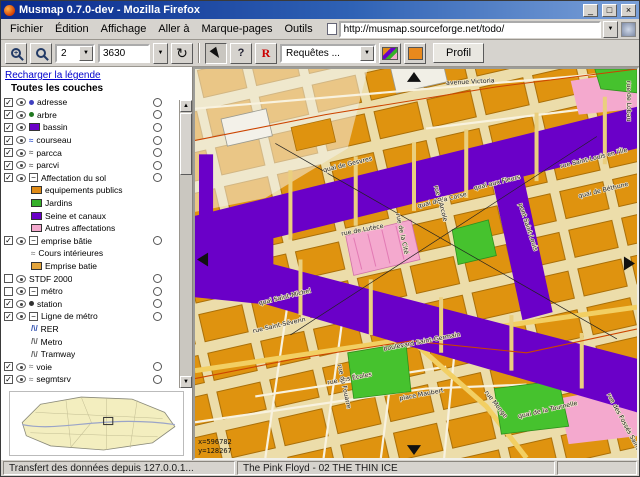 Image resolution: width=640 pixels, height=477 pixels. I want to click on legend-subitem: /\/RER, so click(89, 329).